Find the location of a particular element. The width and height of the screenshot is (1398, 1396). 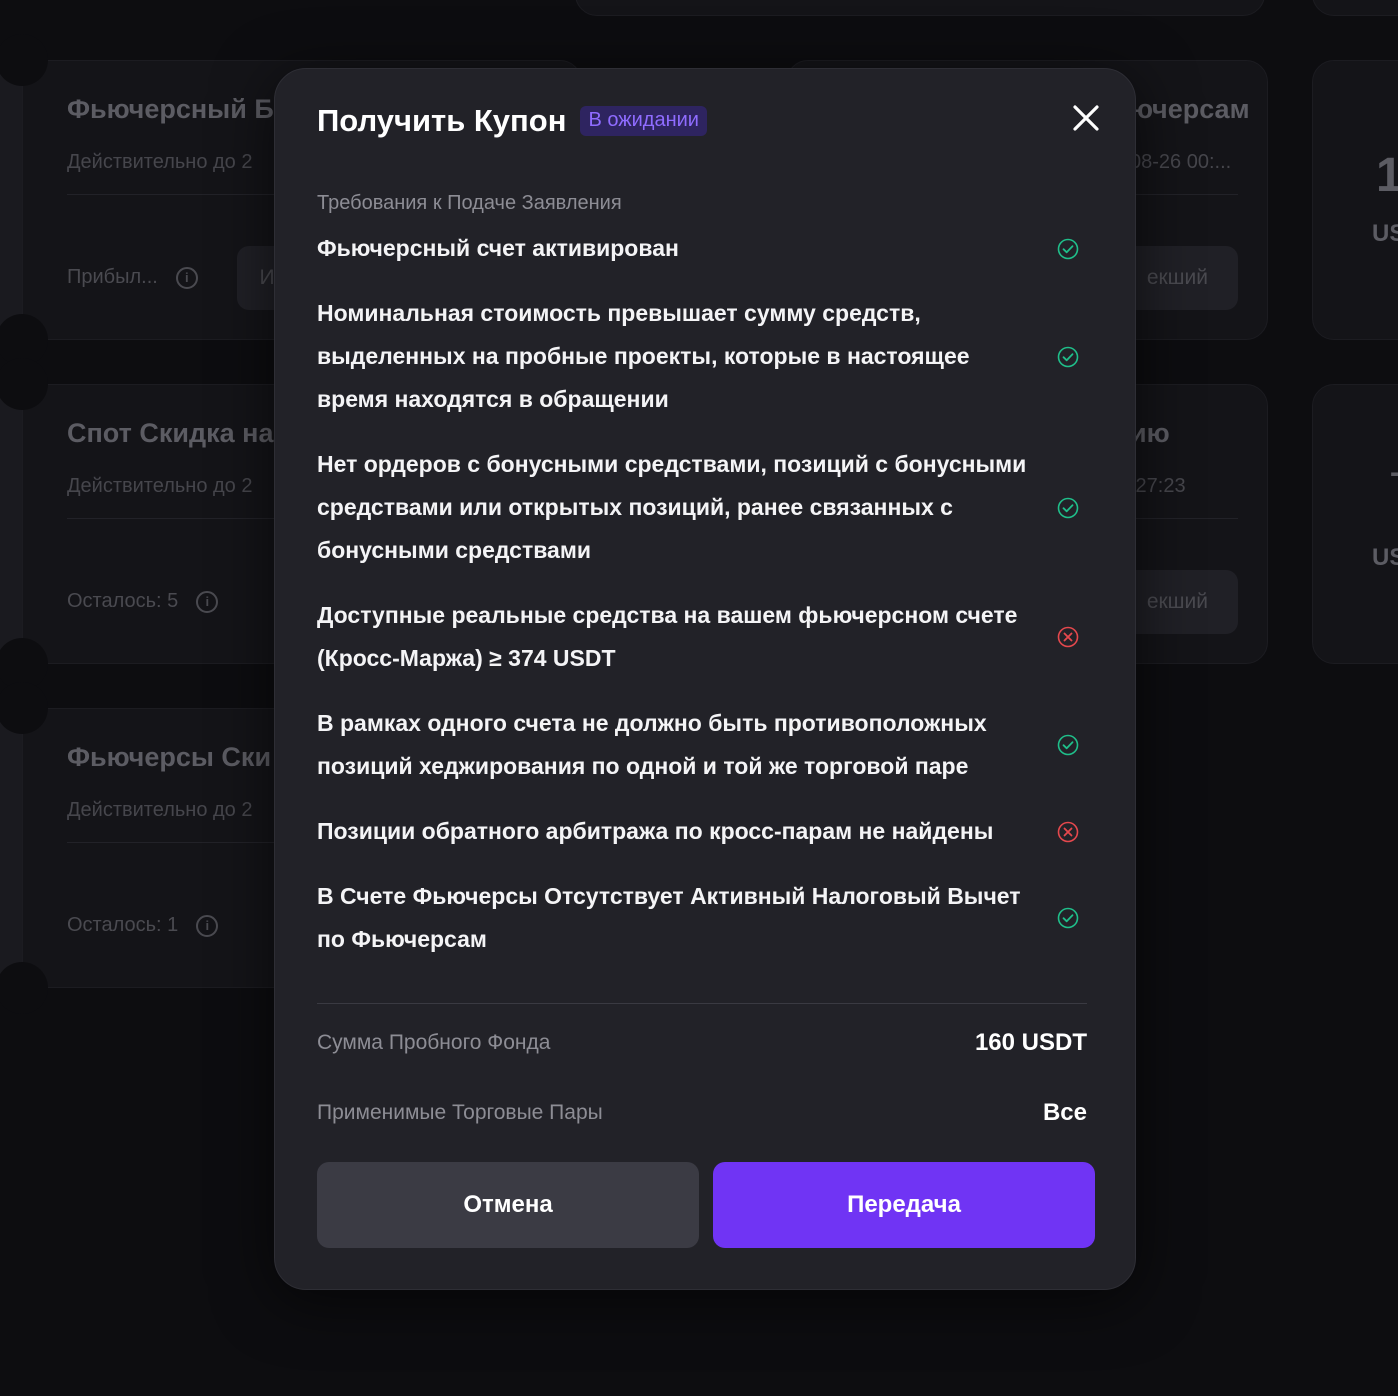

trial-fund-row: Сумма Пробного Фонда 160 USDT is located at coordinates (702, 1043).